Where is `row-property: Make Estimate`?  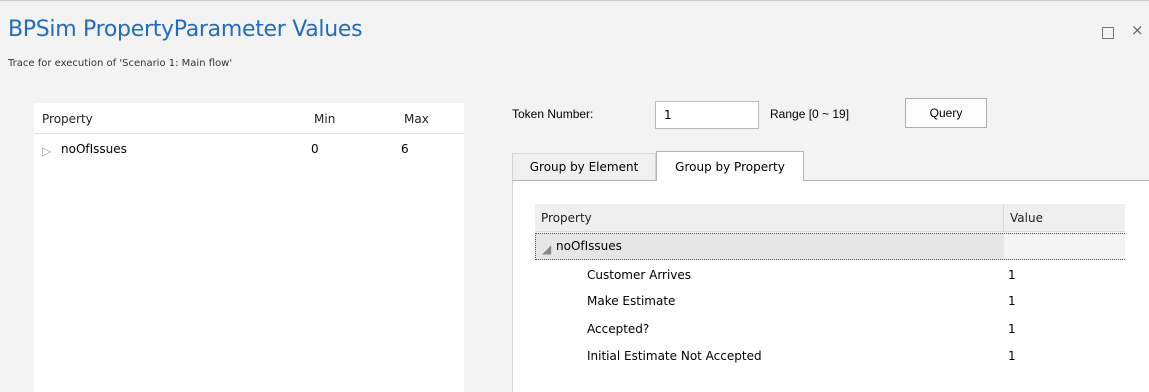 row-property: Make Estimate is located at coordinates (631, 301).